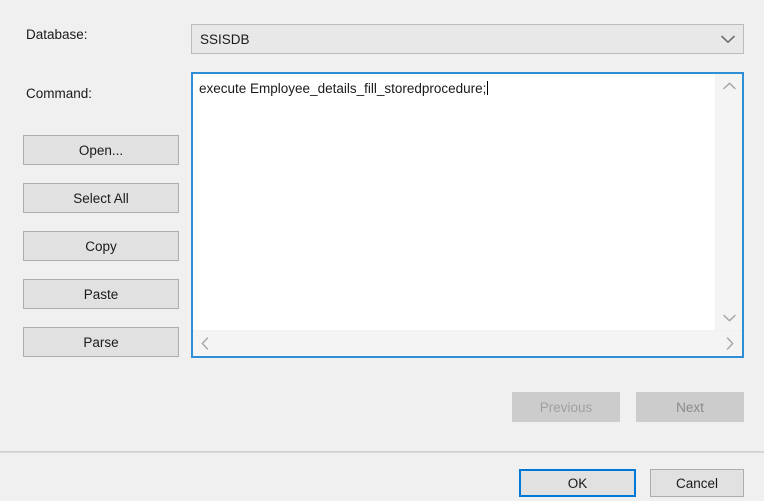 The width and height of the screenshot is (764, 501). Describe the element at coordinates (382, 452) in the screenshot. I see `footer-separator` at that location.